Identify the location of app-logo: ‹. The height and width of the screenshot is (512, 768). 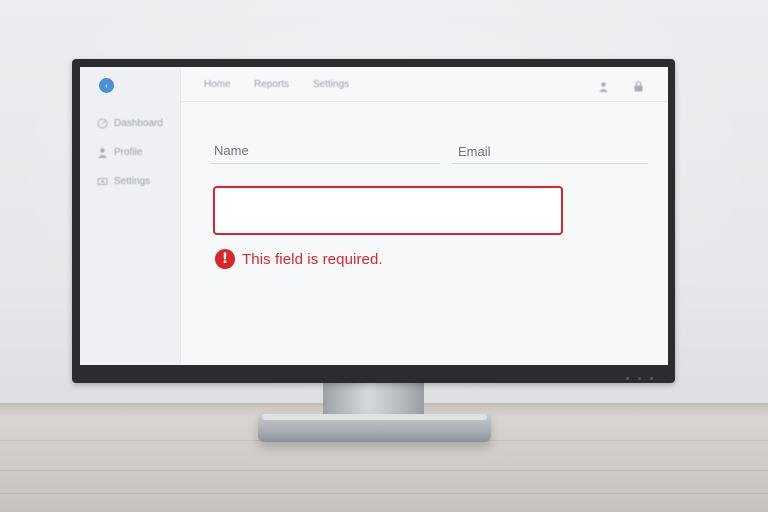
(106, 85).